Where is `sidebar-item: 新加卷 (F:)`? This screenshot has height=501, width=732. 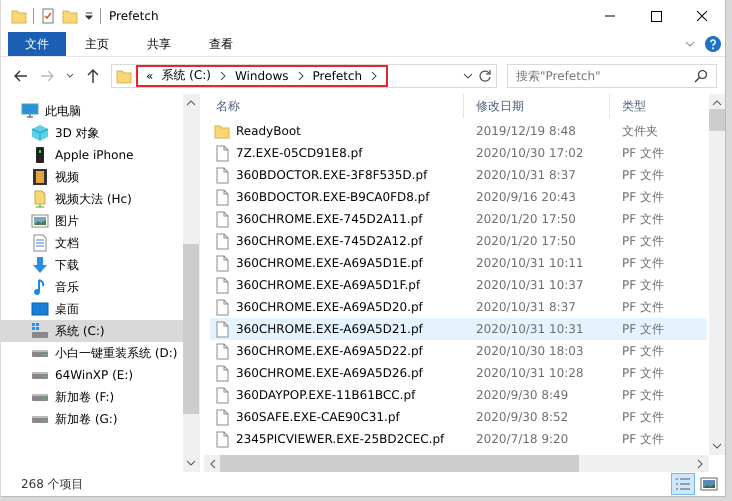 sidebar-item: 新加卷 (F:) is located at coordinates (92, 397).